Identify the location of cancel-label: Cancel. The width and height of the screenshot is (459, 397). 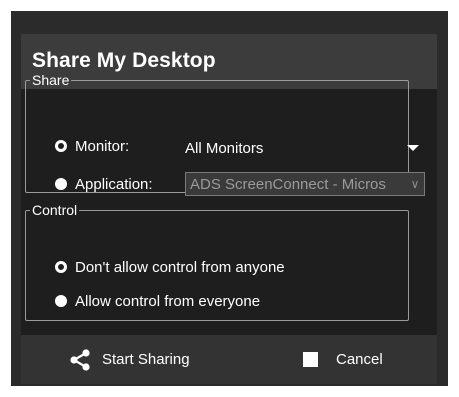
(359, 359).